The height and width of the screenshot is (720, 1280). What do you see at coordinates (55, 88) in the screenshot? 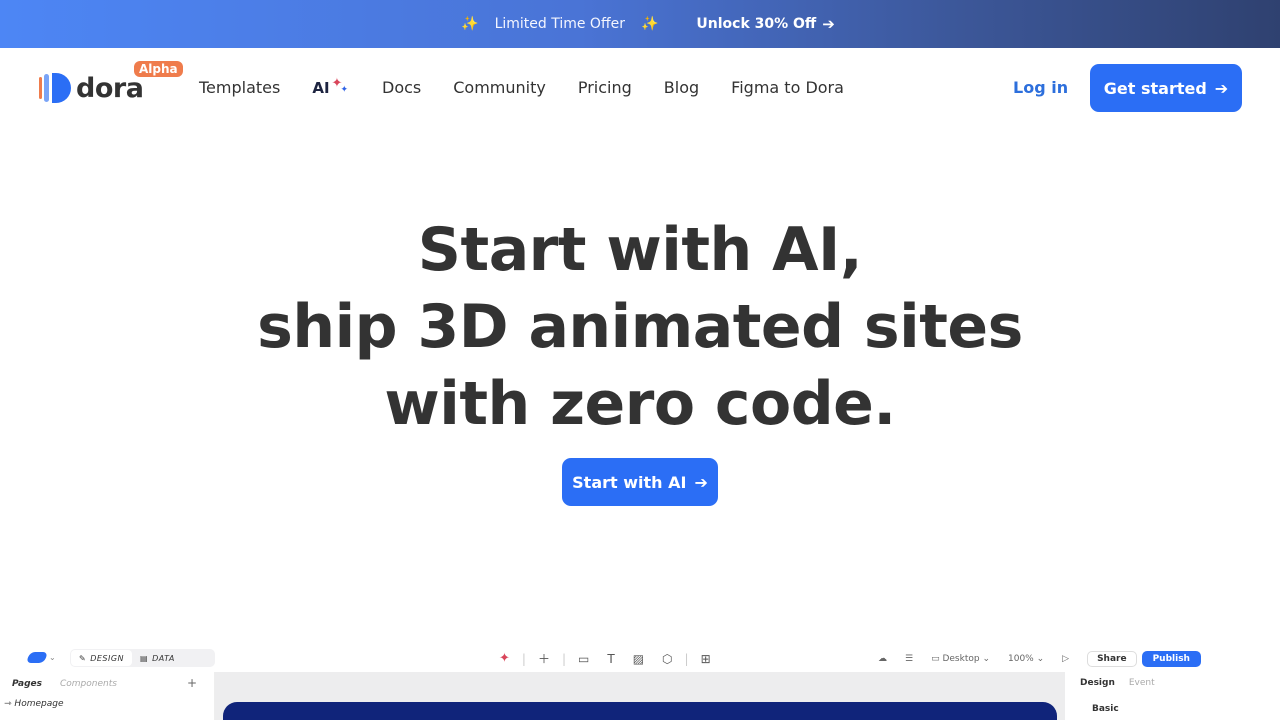
I see `dora-logo-icon` at bounding box center [55, 88].